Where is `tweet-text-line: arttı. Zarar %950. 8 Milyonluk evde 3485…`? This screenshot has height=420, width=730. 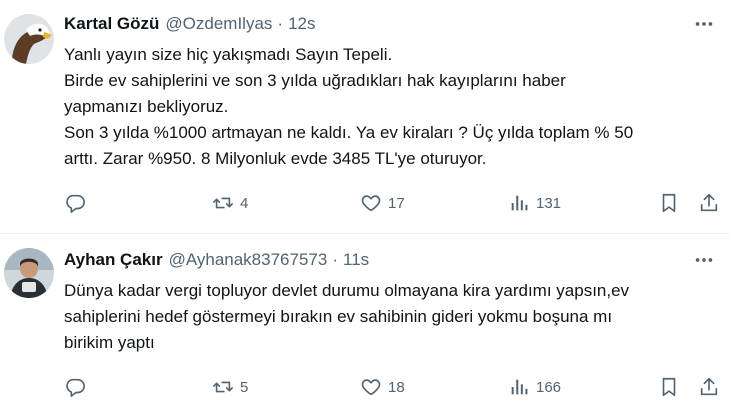
tweet-text-line: arttı. Zarar %950. 8 Milyonluk evde 3485… is located at coordinates (275, 158).